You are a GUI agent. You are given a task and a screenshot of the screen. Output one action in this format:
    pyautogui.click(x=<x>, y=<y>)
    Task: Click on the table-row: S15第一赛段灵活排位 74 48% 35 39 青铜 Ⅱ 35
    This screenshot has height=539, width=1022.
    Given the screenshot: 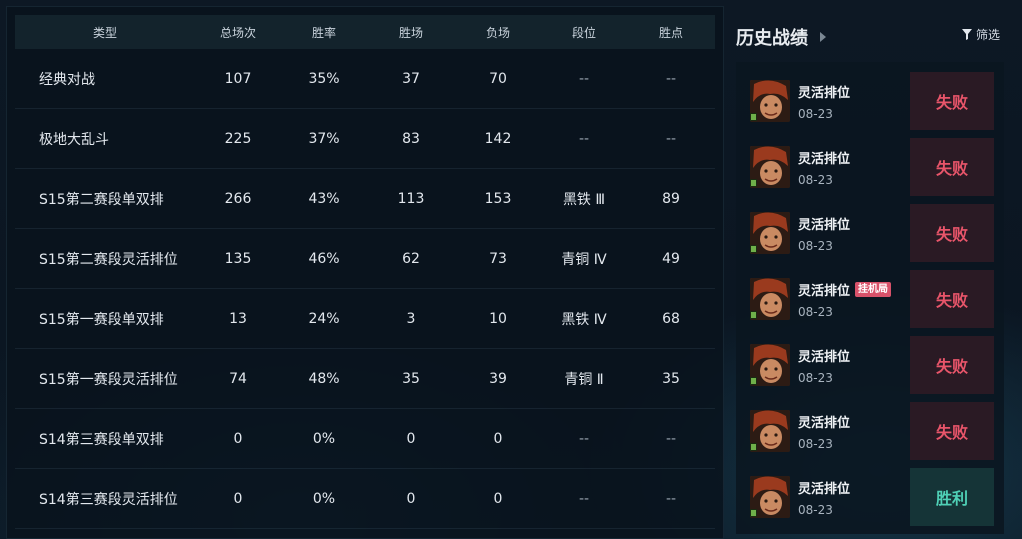 What is the action you would take?
    pyautogui.click(x=365, y=379)
    